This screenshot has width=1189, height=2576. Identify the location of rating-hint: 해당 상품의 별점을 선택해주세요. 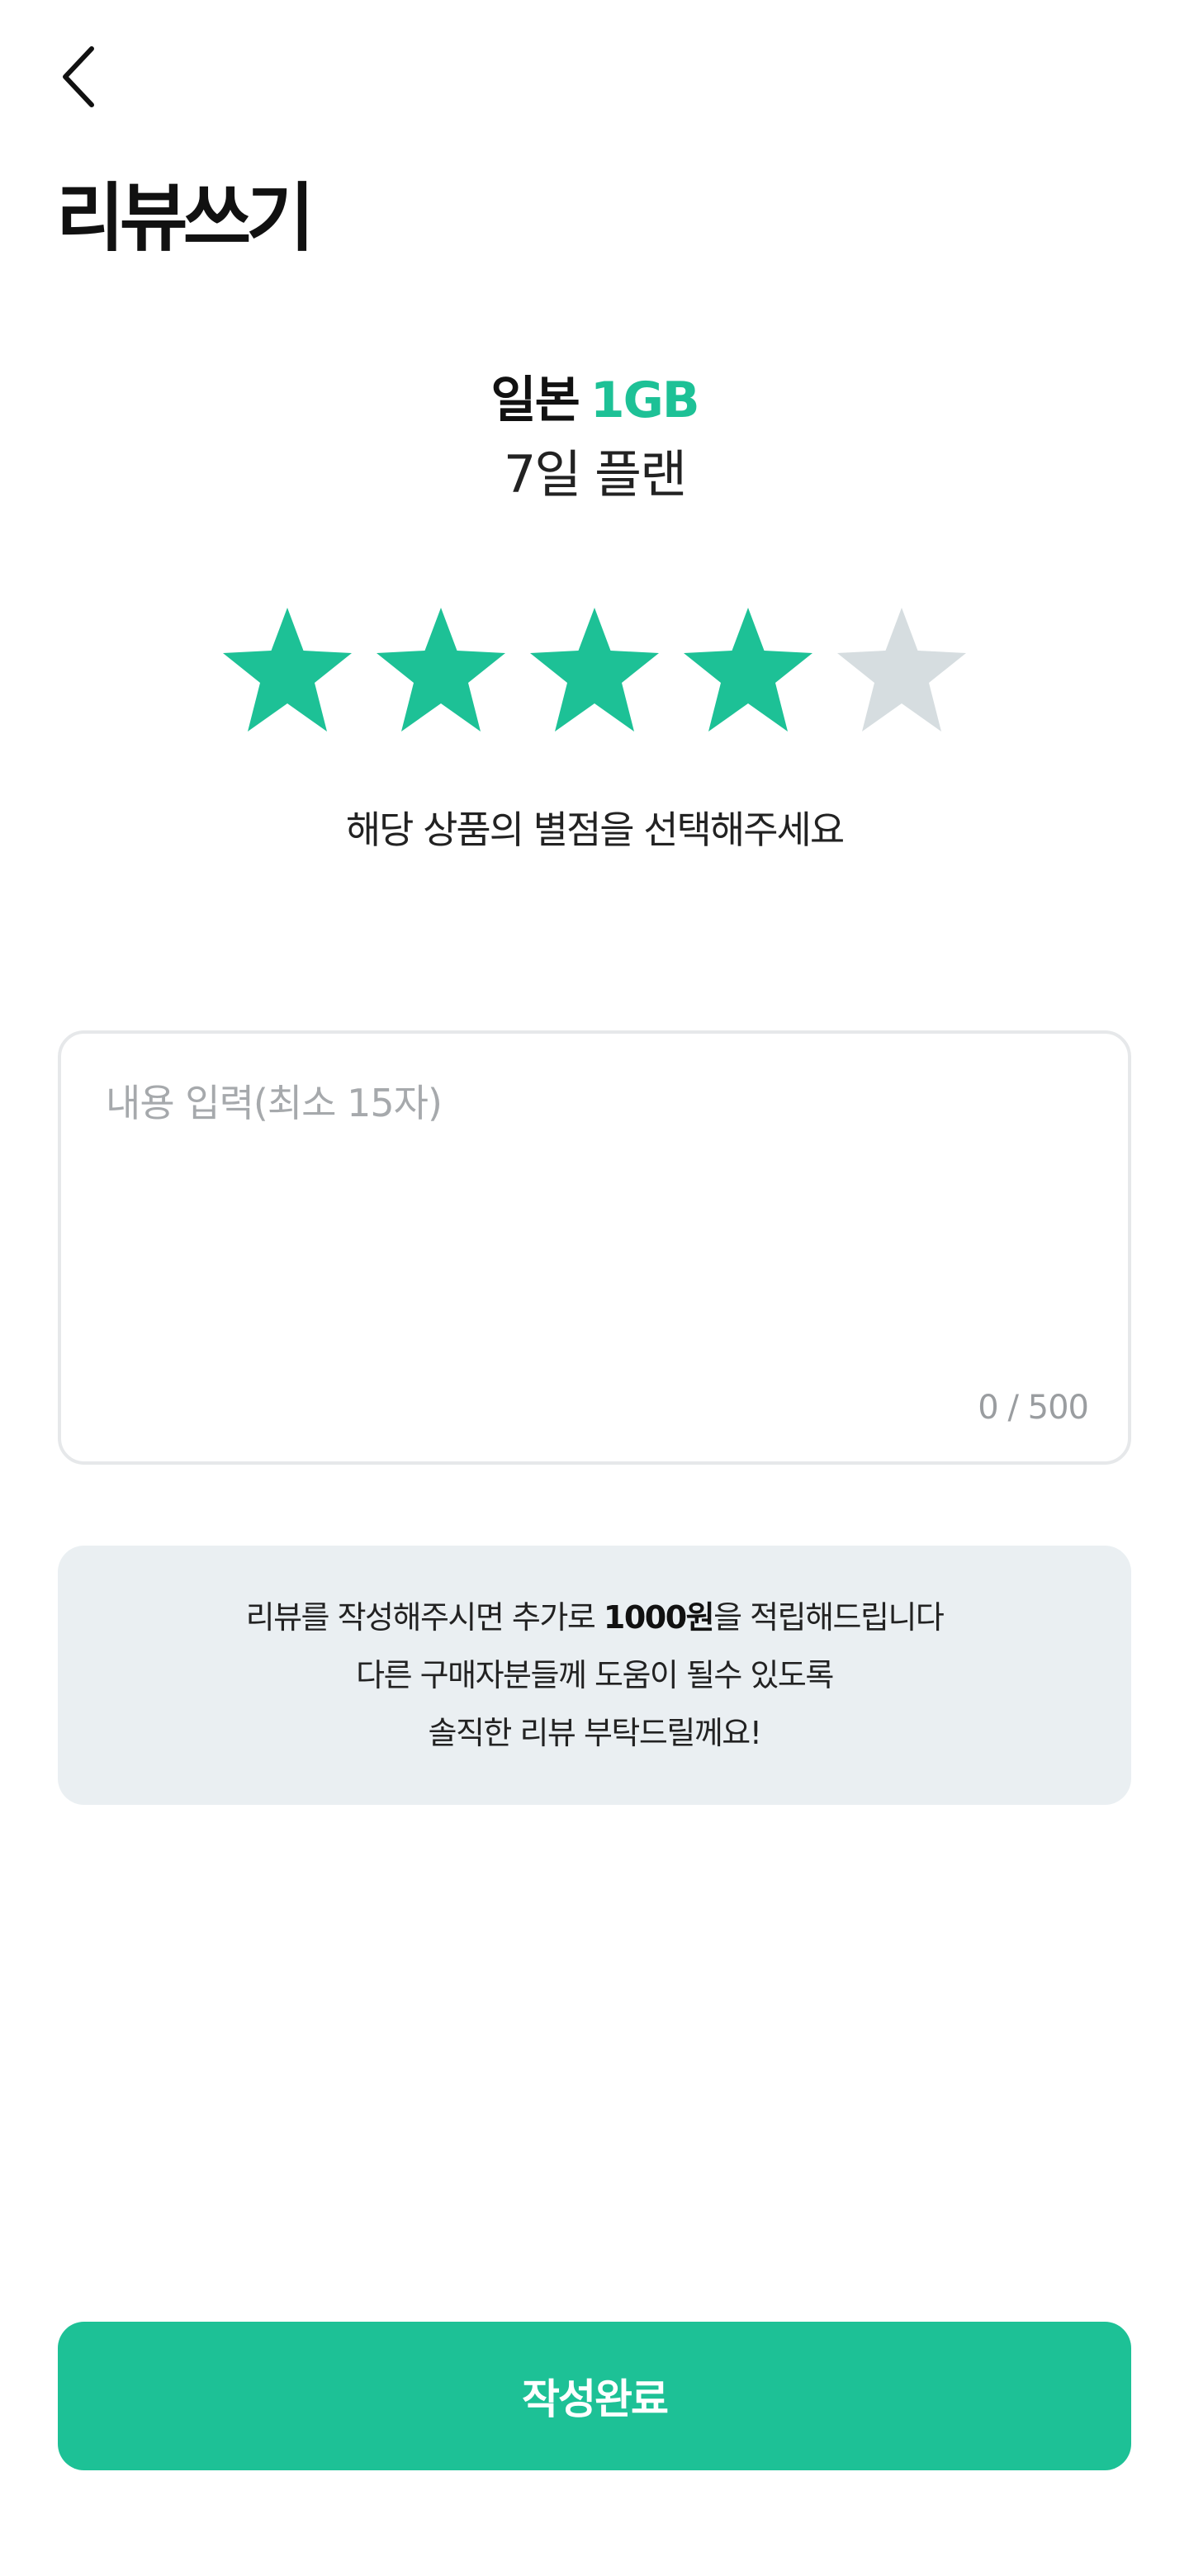
(595, 829).